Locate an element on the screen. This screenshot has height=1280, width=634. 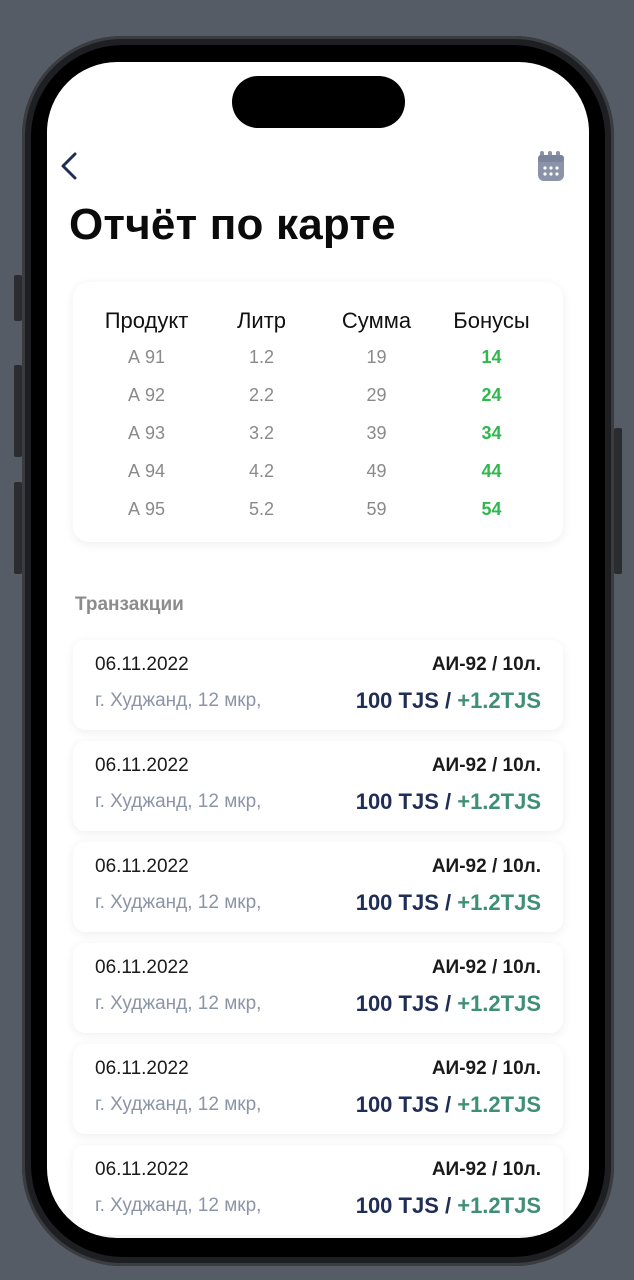
product-cell: А 93 is located at coordinates (146, 432).